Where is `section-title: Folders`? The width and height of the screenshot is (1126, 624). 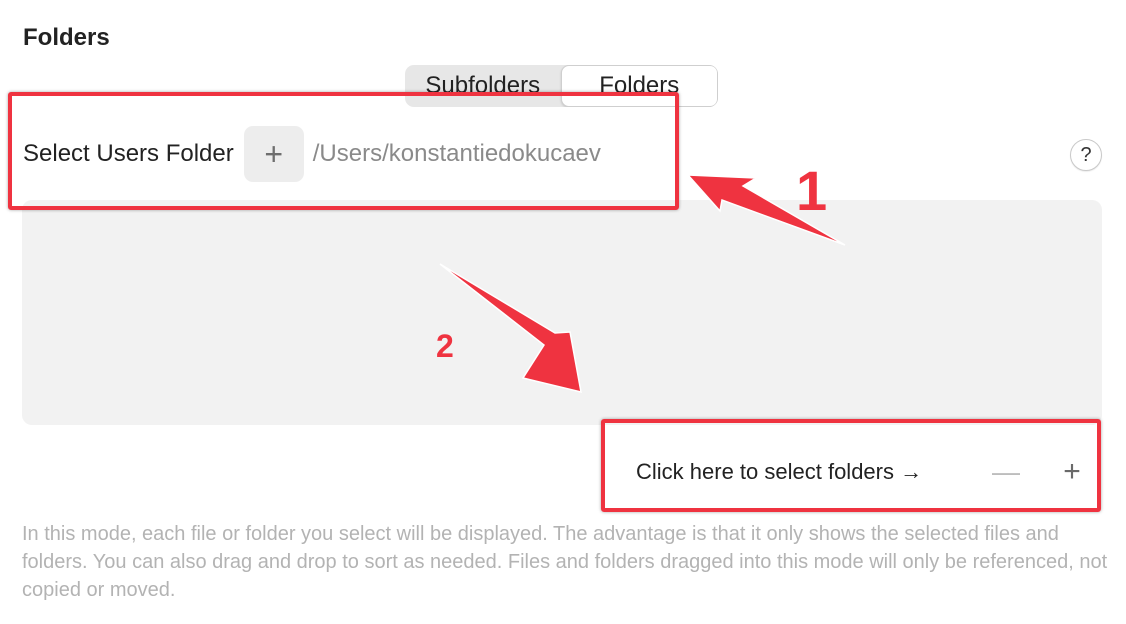
section-title: Folders is located at coordinates (66, 37).